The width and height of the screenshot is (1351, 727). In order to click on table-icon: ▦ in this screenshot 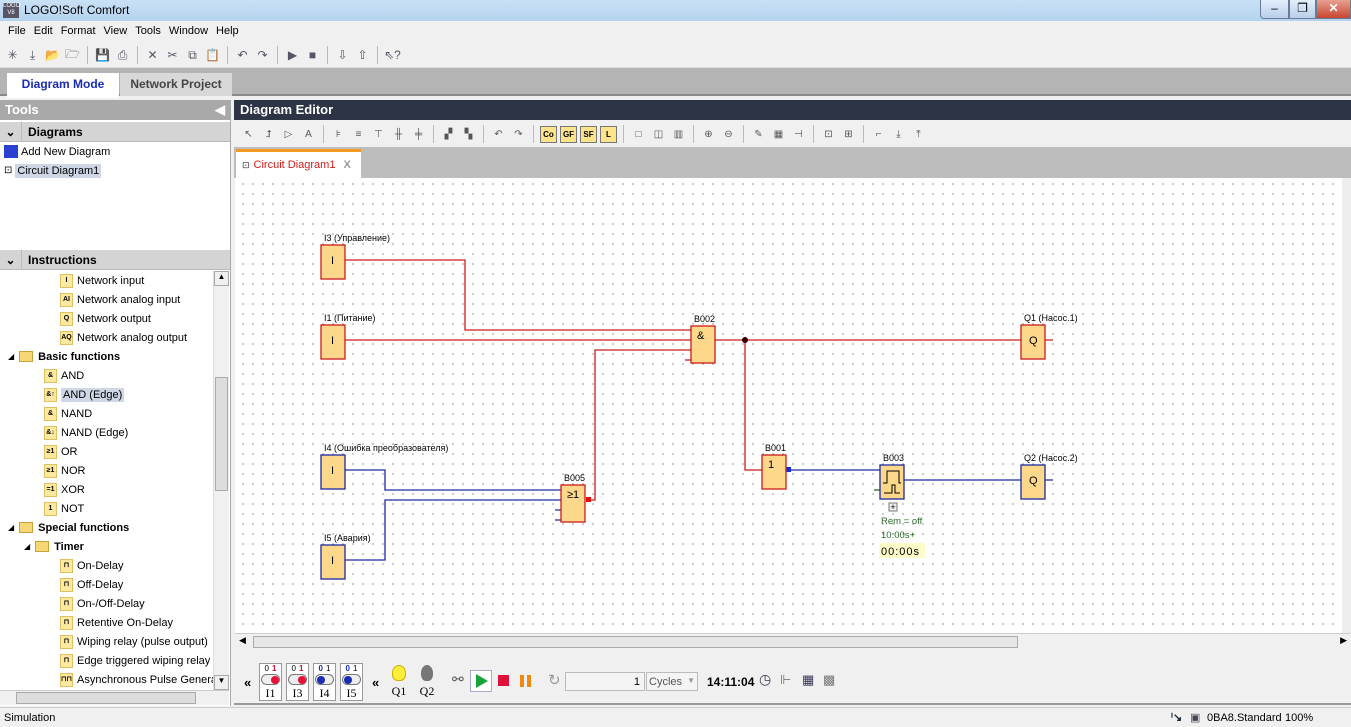, I will do `click(808, 680)`.